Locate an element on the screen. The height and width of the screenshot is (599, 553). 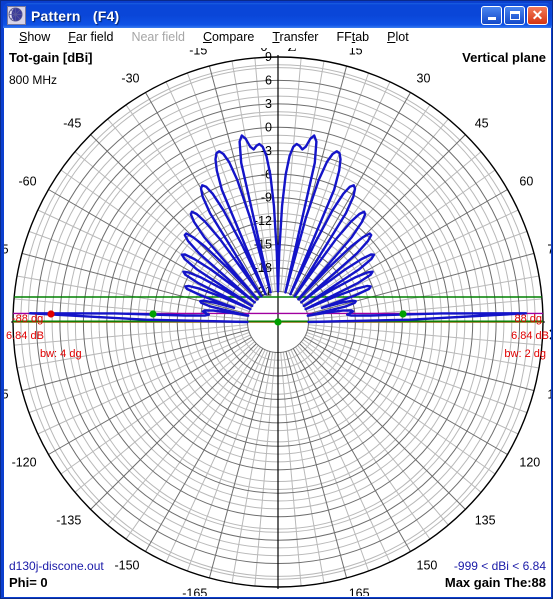
annotation-left-gain: 6.84 dB is located at coordinates (25, 336).